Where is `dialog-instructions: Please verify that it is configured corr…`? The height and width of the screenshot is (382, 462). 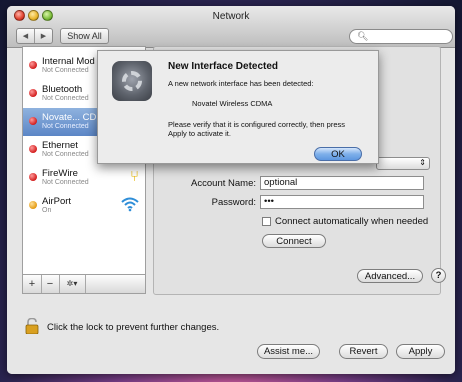 dialog-instructions: Please verify that it is configured corr… is located at coordinates (257, 129).